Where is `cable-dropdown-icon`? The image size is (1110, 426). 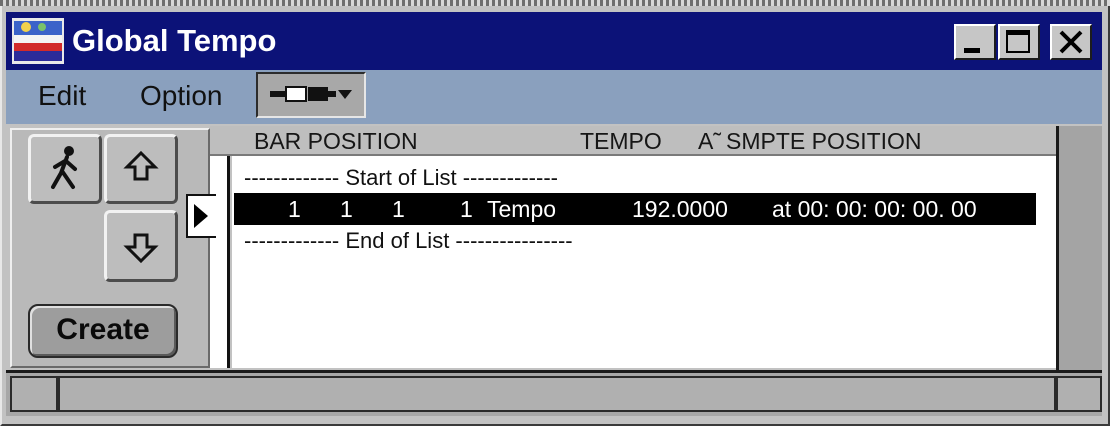
cable-dropdown-icon is located at coordinates (311, 94).